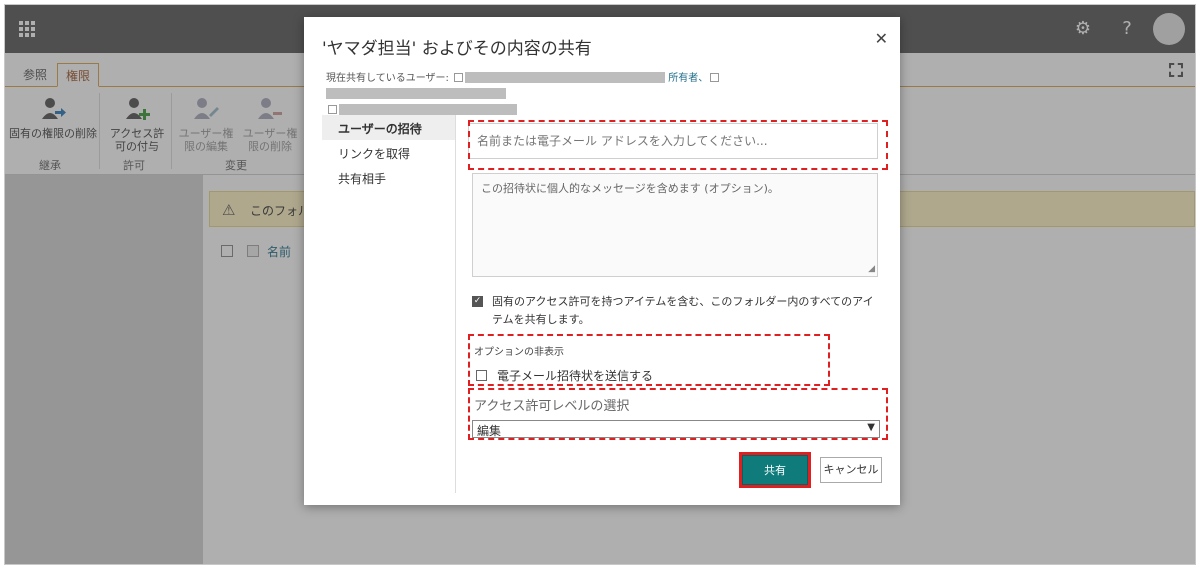  What do you see at coordinates (388, 127) in the screenshot?
I see `nav-invite-people: ユーザーの招待` at bounding box center [388, 127].